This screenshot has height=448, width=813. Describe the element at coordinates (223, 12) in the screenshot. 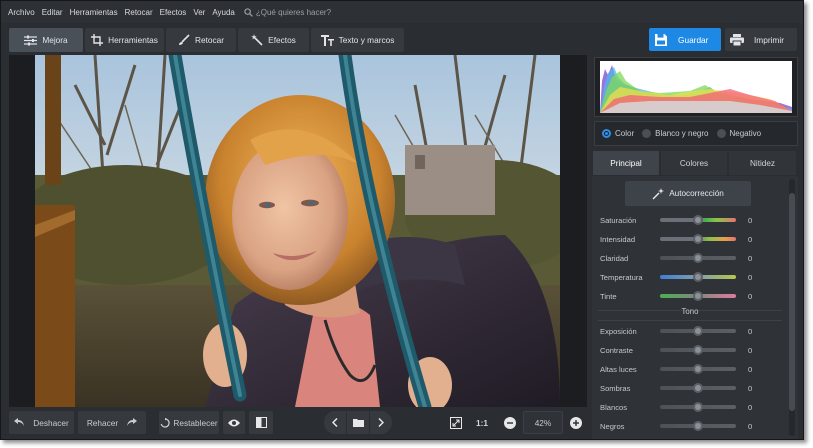

I see `menu-ayuda: Ayuda` at that location.